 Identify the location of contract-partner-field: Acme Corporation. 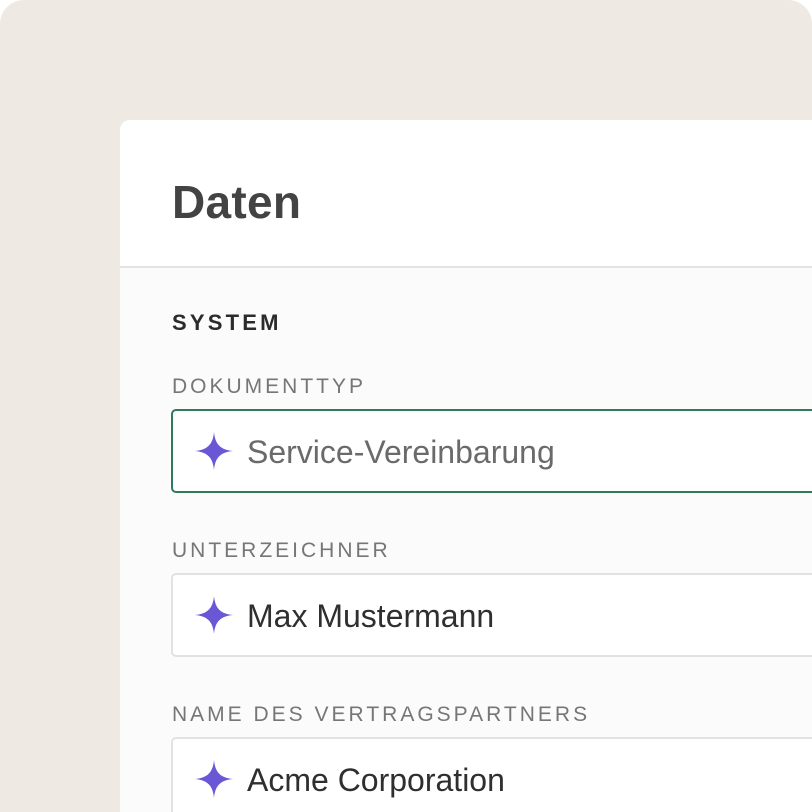
(491, 774).